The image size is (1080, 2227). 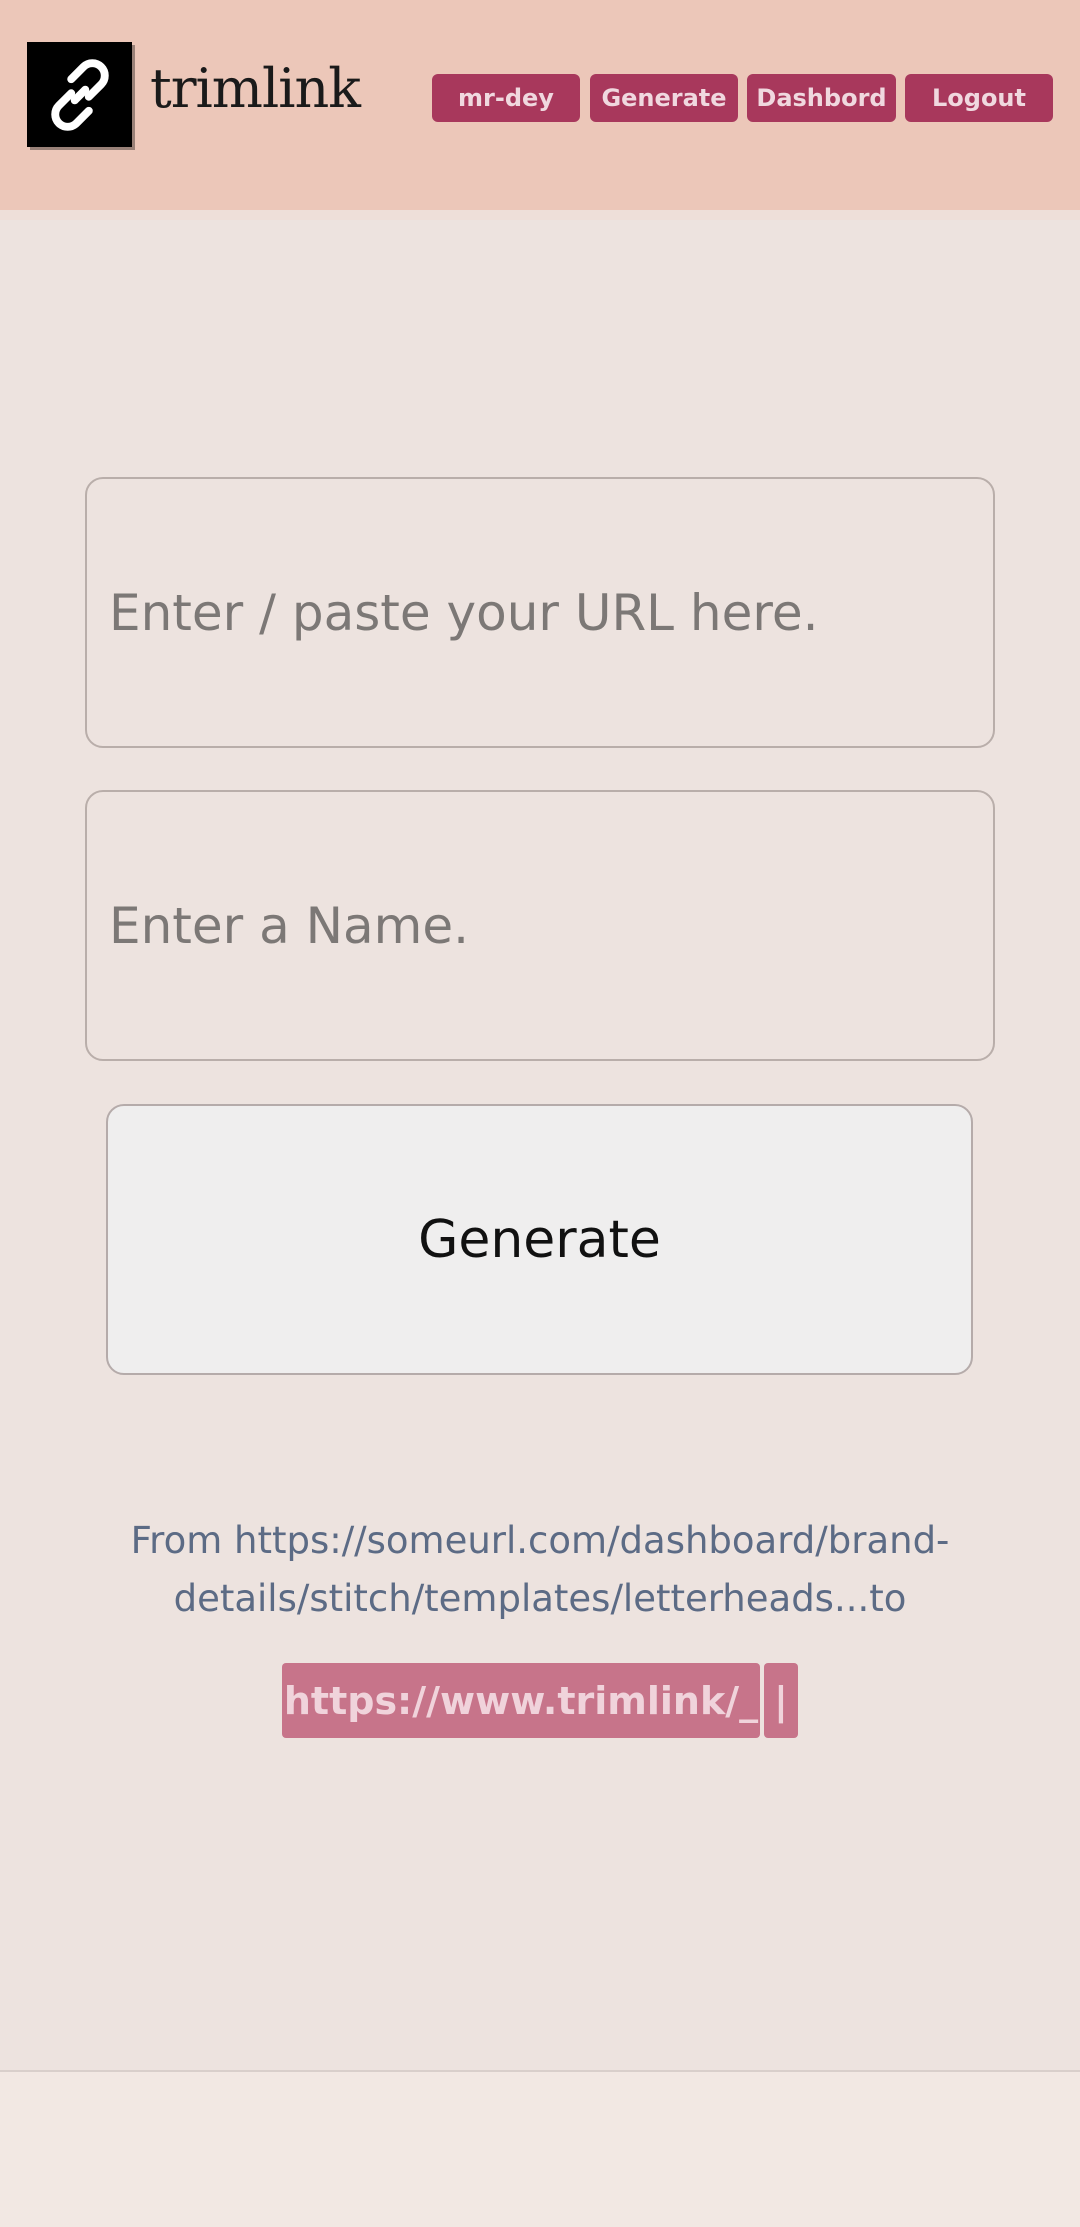 I want to click on text-cursor: |, so click(x=781, y=1700).